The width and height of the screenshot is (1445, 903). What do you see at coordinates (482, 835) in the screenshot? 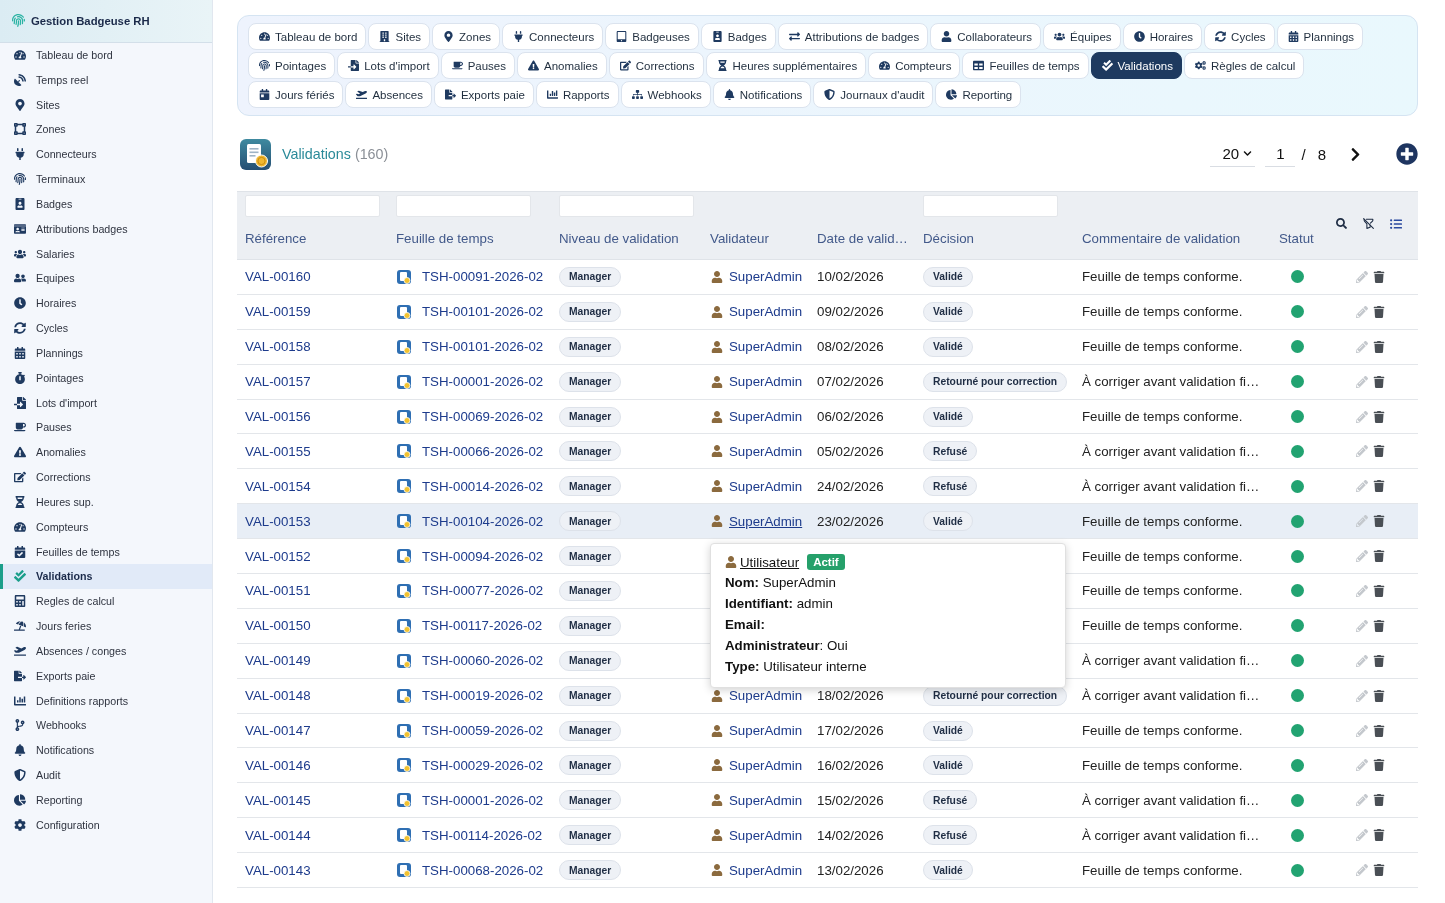
I see `timesheet-link: TSH-00114-2026-02` at bounding box center [482, 835].